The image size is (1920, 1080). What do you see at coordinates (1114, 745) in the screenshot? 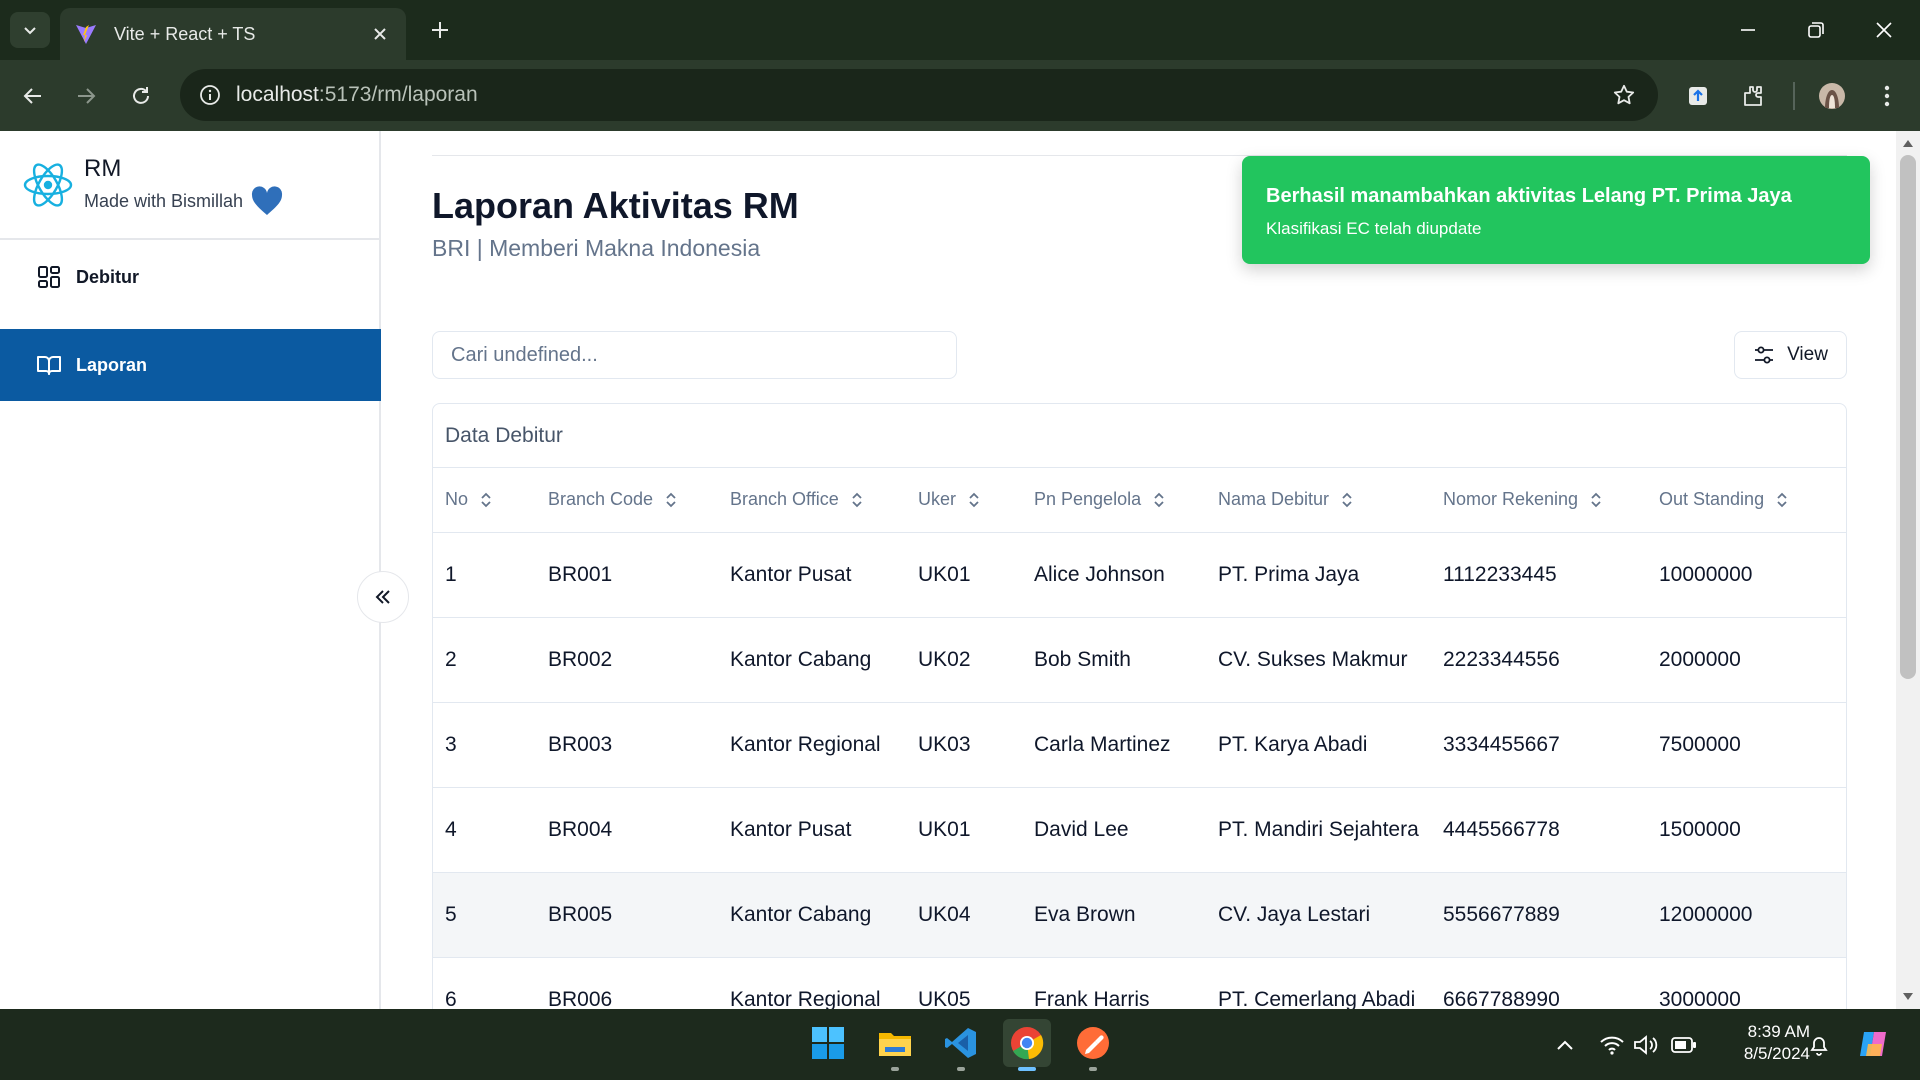
I see `table-cell: Carla Martinez` at bounding box center [1114, 745].